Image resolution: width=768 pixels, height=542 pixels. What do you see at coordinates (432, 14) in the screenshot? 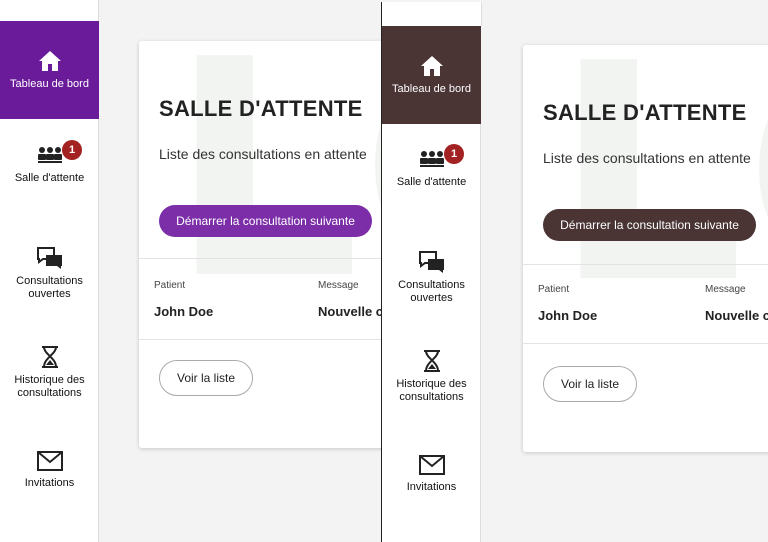
I see `sidebar-top-strip` at bounding box center [432, 14].